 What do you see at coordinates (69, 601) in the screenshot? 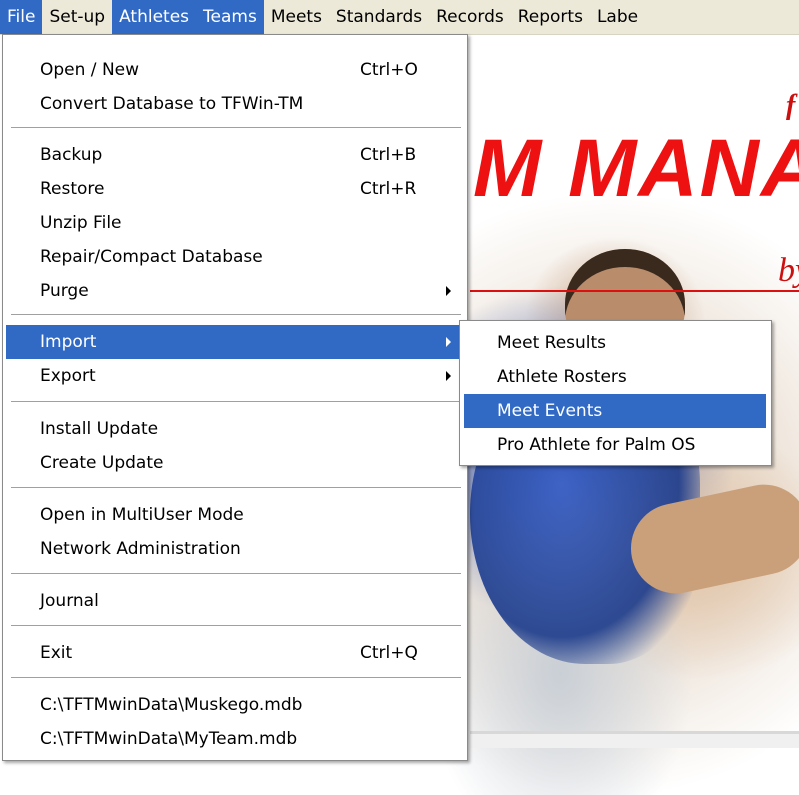
I see `menu-item-label: Journal` at bounding box center [69, 601].